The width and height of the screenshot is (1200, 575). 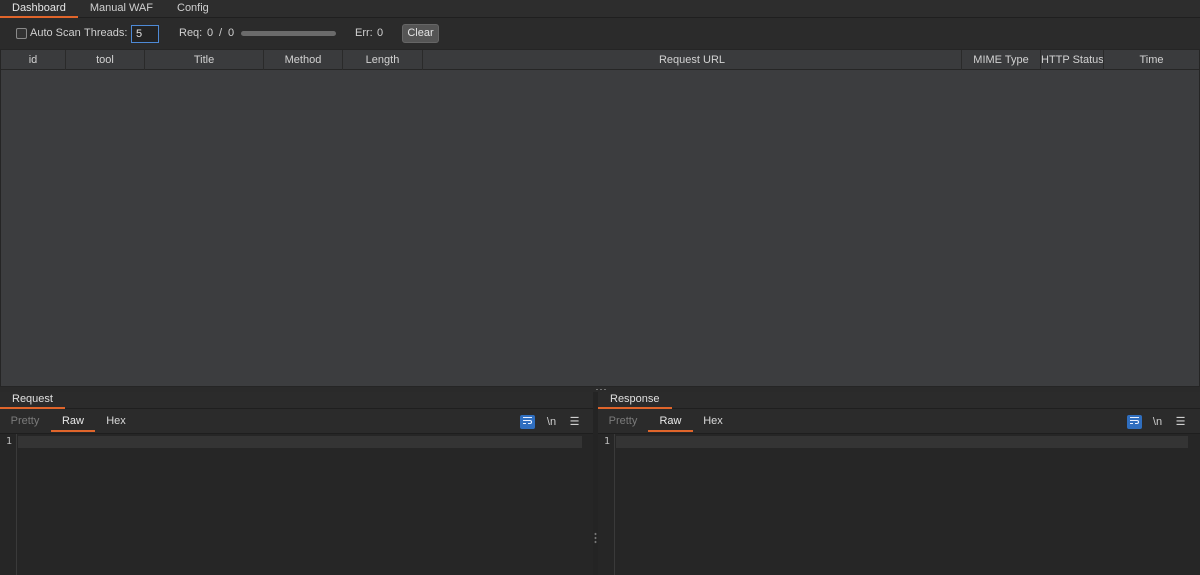 I want to click on column-header-time: Time, so click(x=1151, y=60).